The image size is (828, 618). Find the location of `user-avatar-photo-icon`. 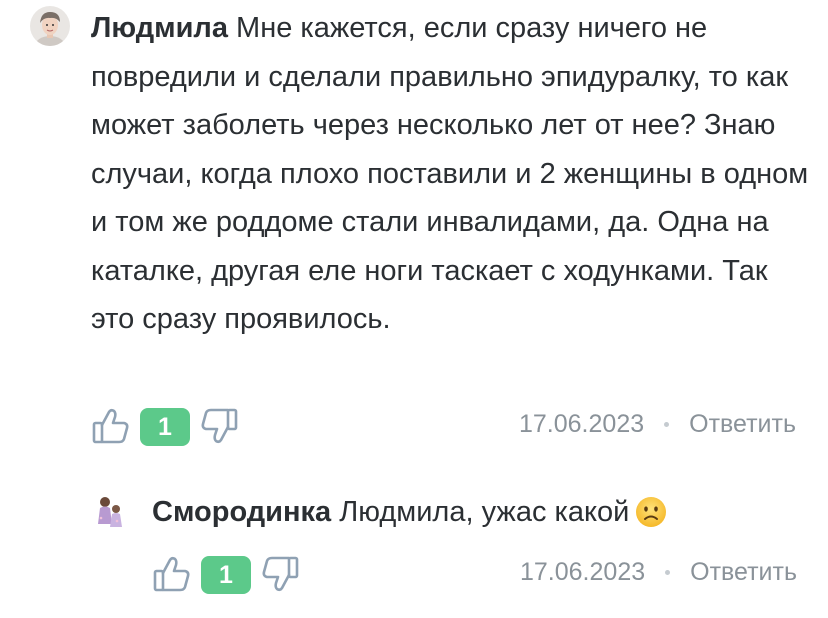

user-avatar-photo-icon is located at coordinates (50, 26).